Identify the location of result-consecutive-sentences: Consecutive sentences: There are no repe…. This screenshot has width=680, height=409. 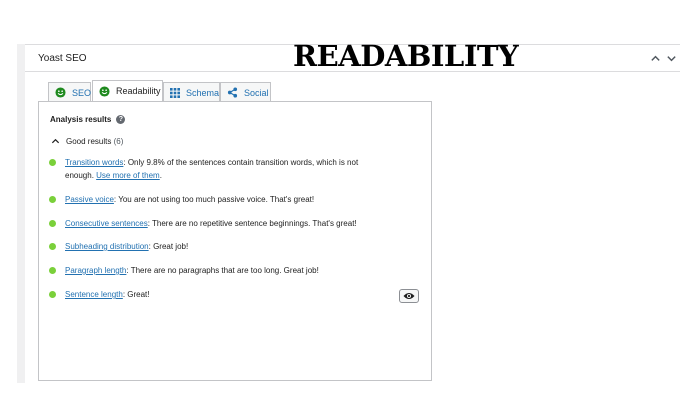
(217, 224).